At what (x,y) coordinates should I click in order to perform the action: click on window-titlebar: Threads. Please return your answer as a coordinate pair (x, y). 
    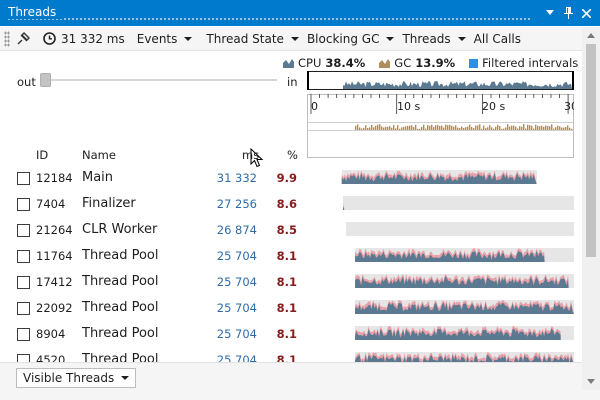
    Looking at the image, I should click on (300, 13).